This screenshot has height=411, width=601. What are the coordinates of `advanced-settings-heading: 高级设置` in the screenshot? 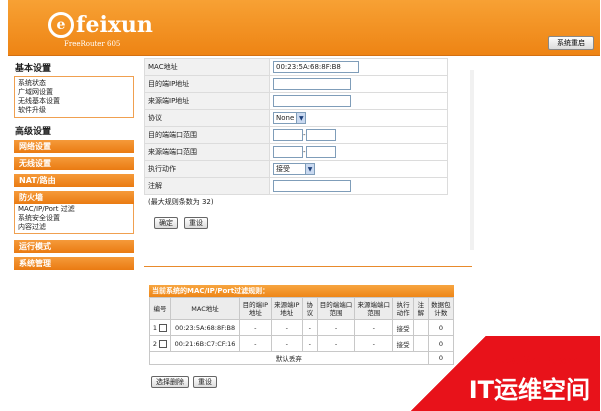 It's located at (33, 132).